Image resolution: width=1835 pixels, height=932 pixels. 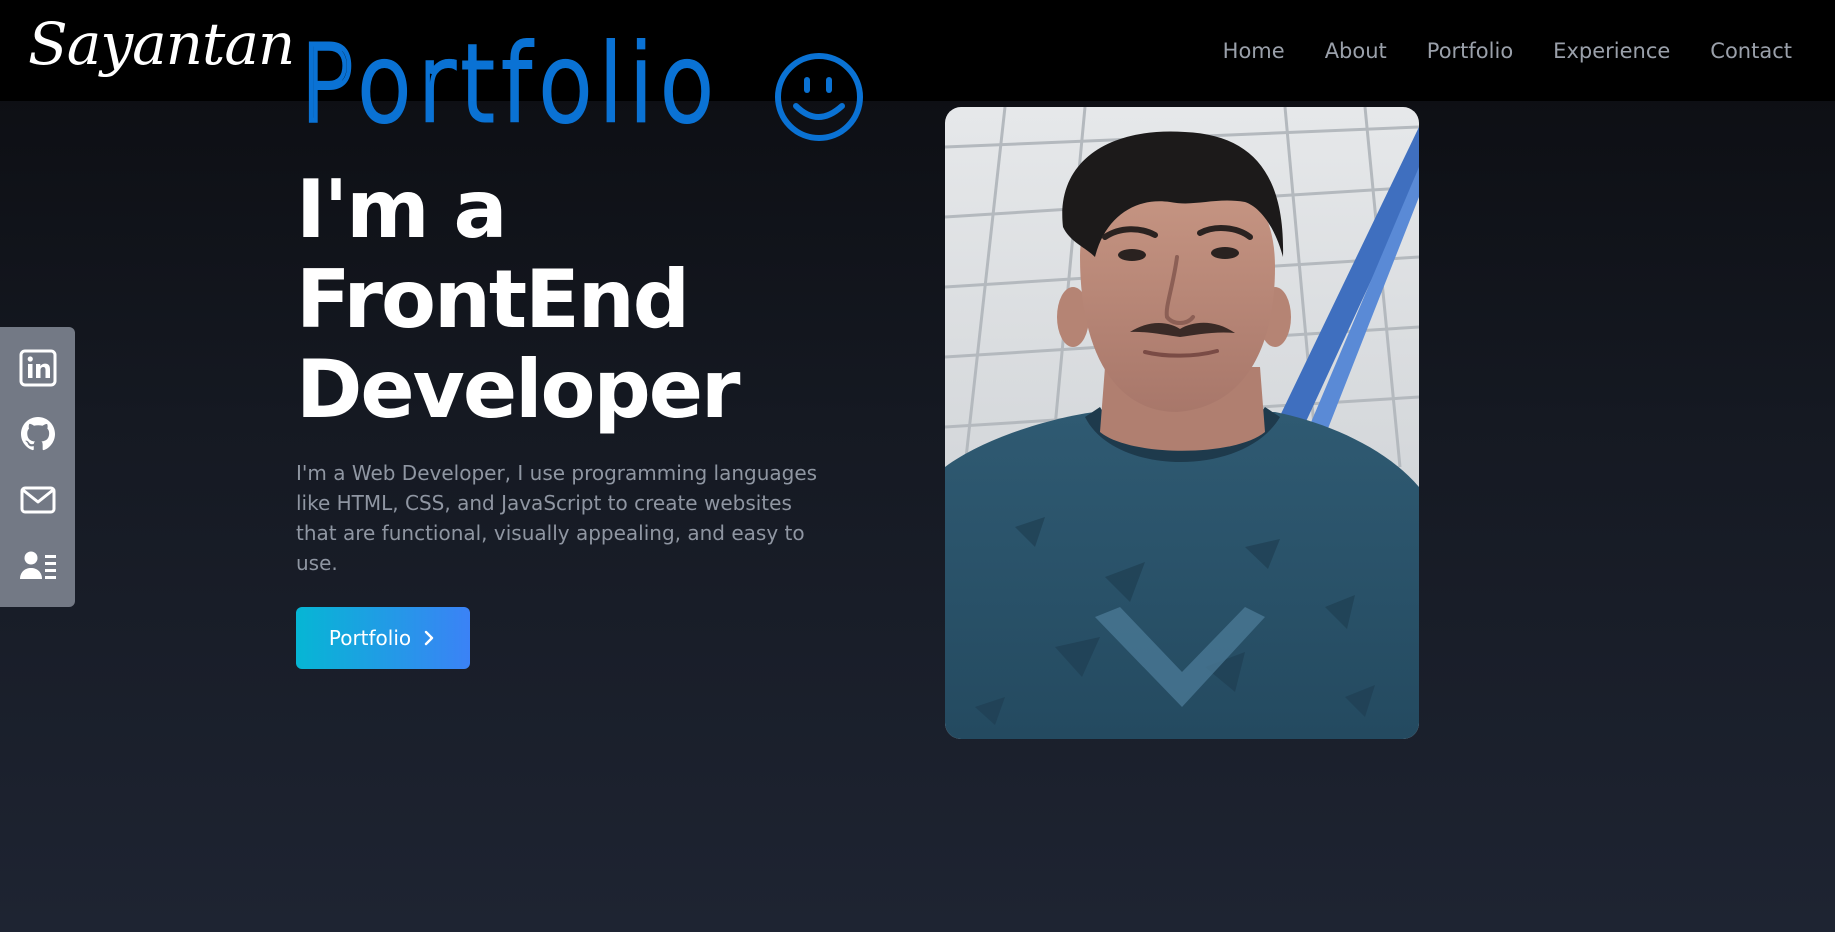 What do you see at coordinates (161, 44) in the screenshot?
I see `site-logo: Sayantan` at bounding box center [161, 44].